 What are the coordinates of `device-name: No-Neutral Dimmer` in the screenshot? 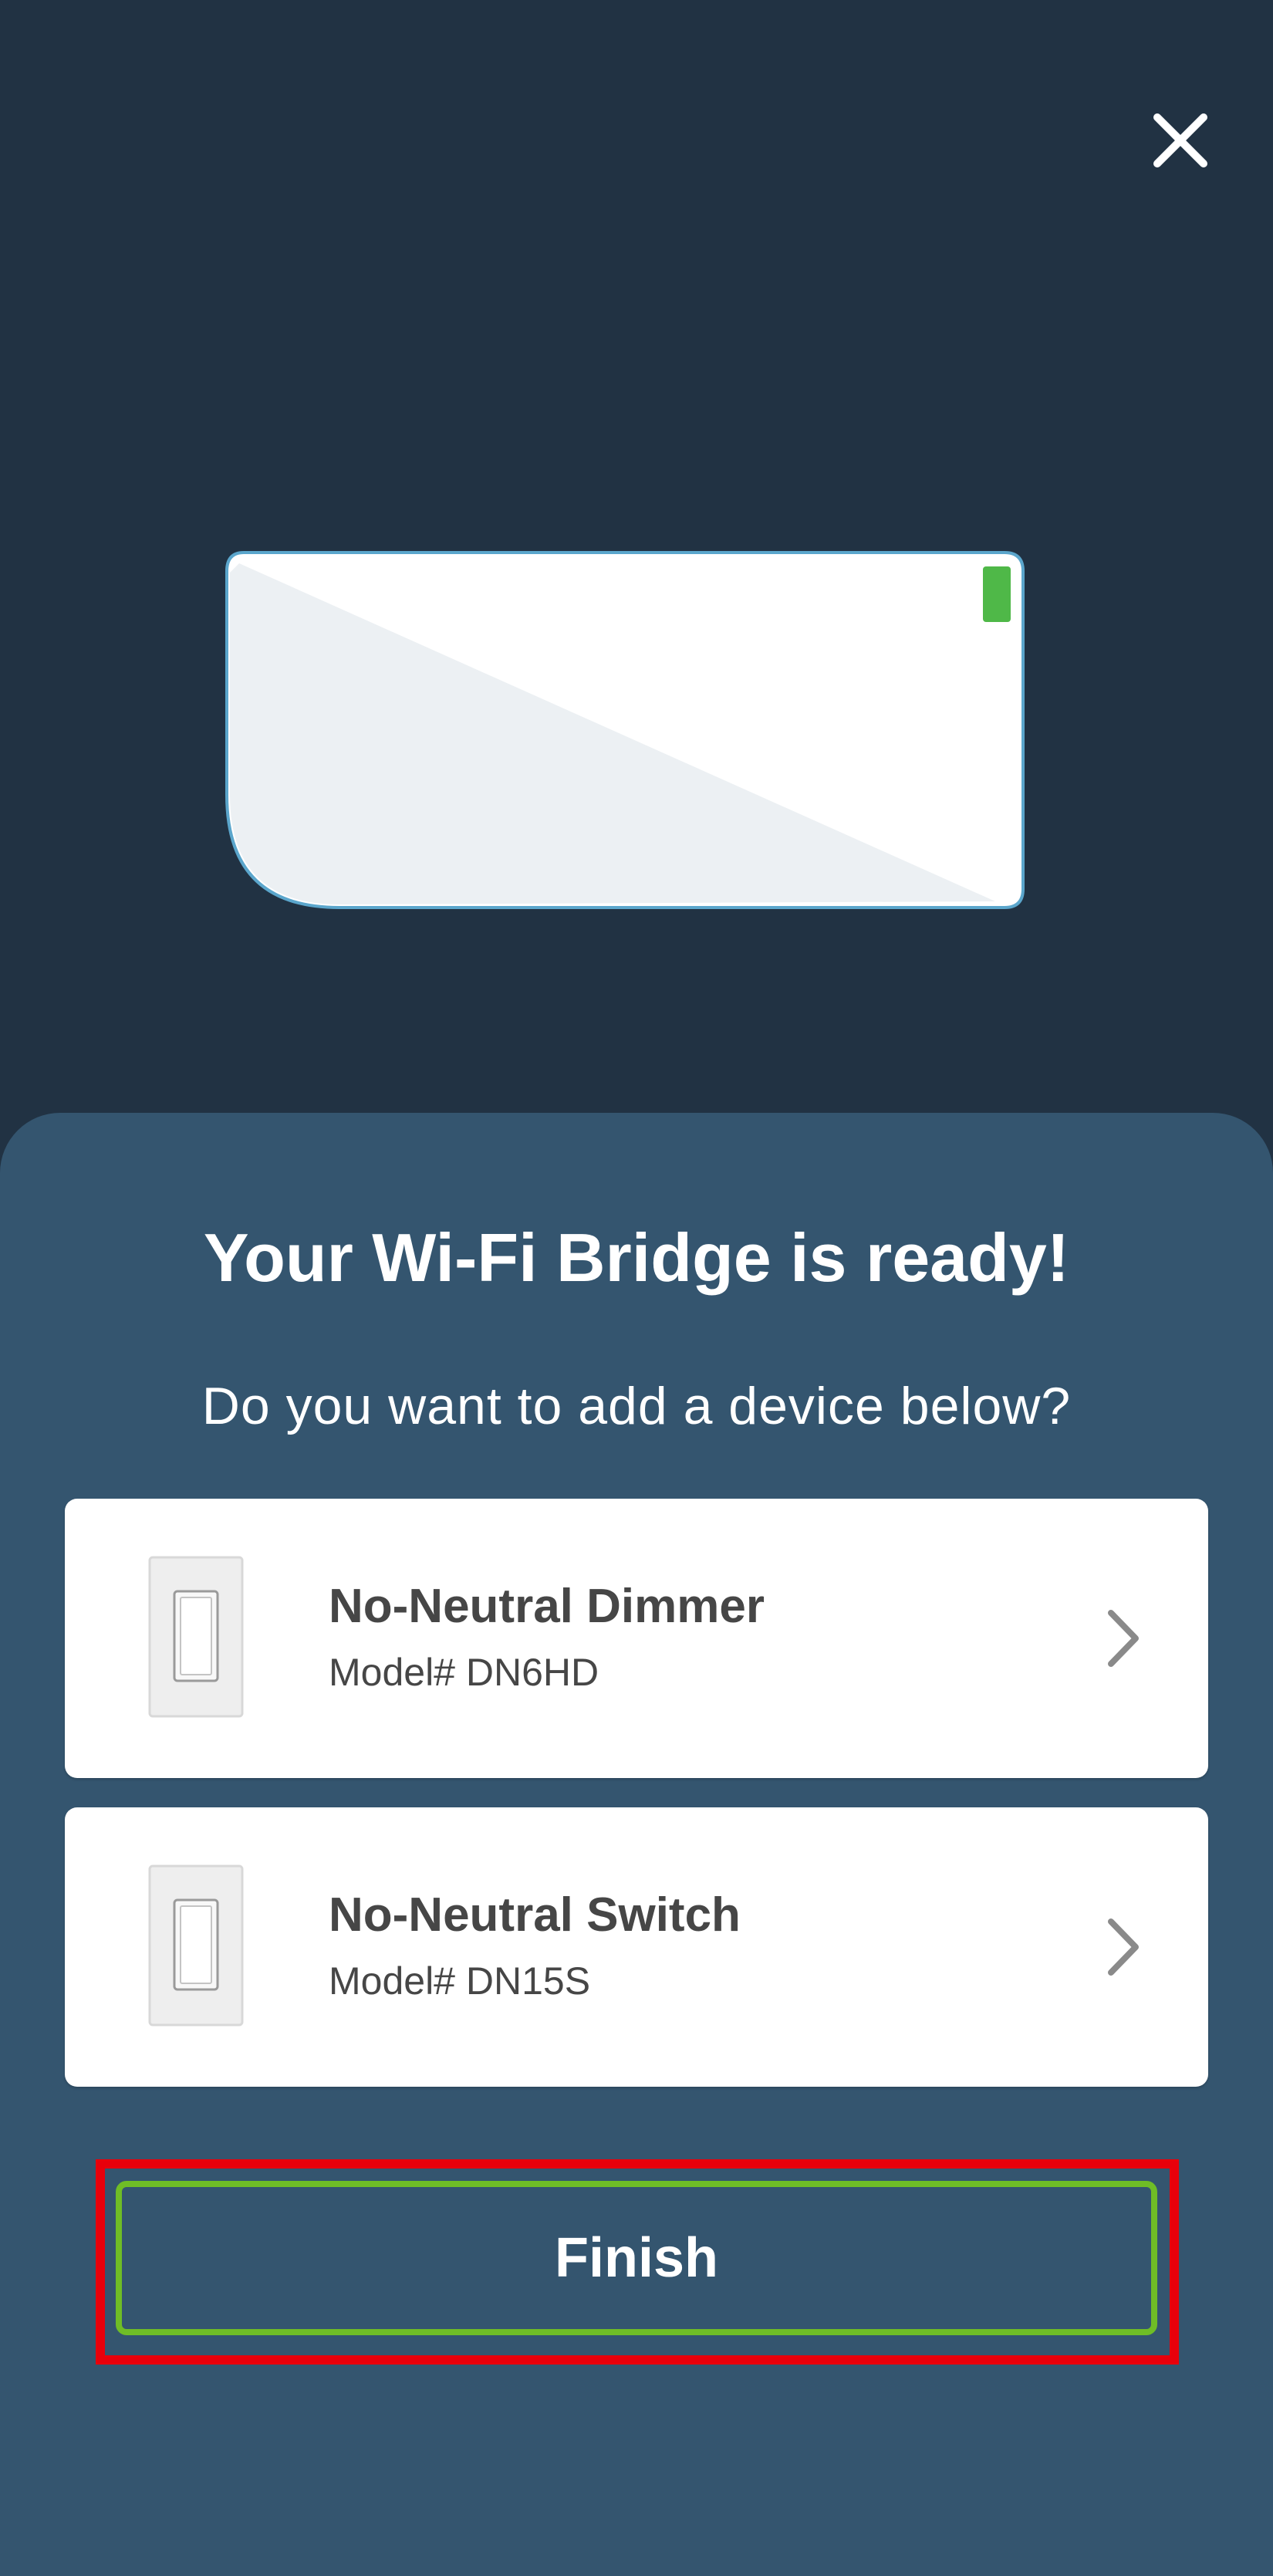 It's located at (547, 1606).